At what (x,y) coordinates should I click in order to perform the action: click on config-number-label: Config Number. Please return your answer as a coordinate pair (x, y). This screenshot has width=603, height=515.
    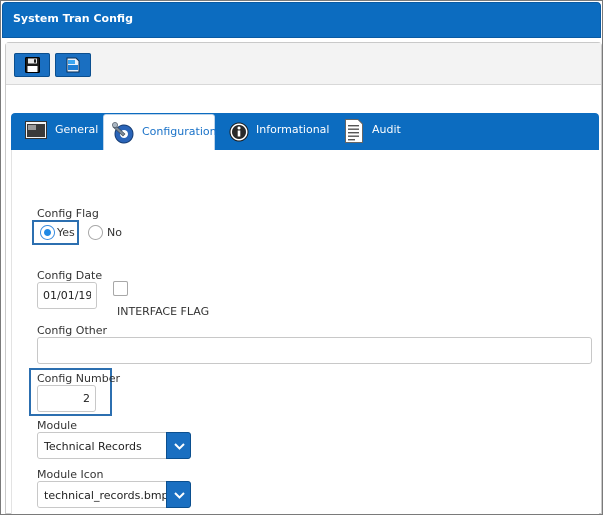
    Looking at the image, I should click on (78, 378).